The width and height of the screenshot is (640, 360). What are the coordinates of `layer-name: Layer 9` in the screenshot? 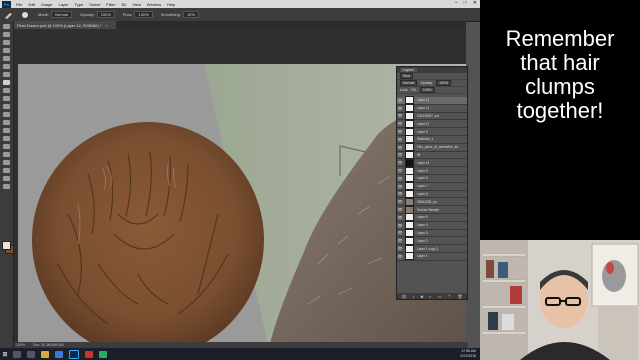 It's located at (422, 131).